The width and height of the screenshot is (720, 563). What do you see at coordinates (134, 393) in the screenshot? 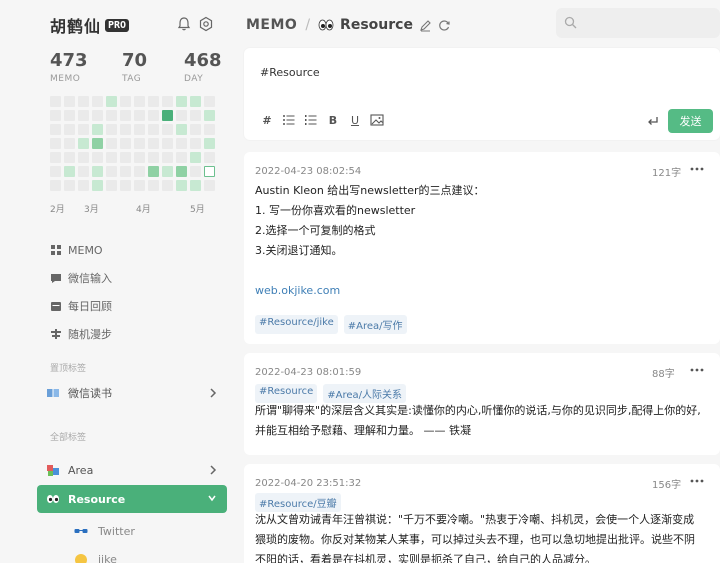
I see `pinned-tag-weread: 微信读书` at bounding box center [134, 393].